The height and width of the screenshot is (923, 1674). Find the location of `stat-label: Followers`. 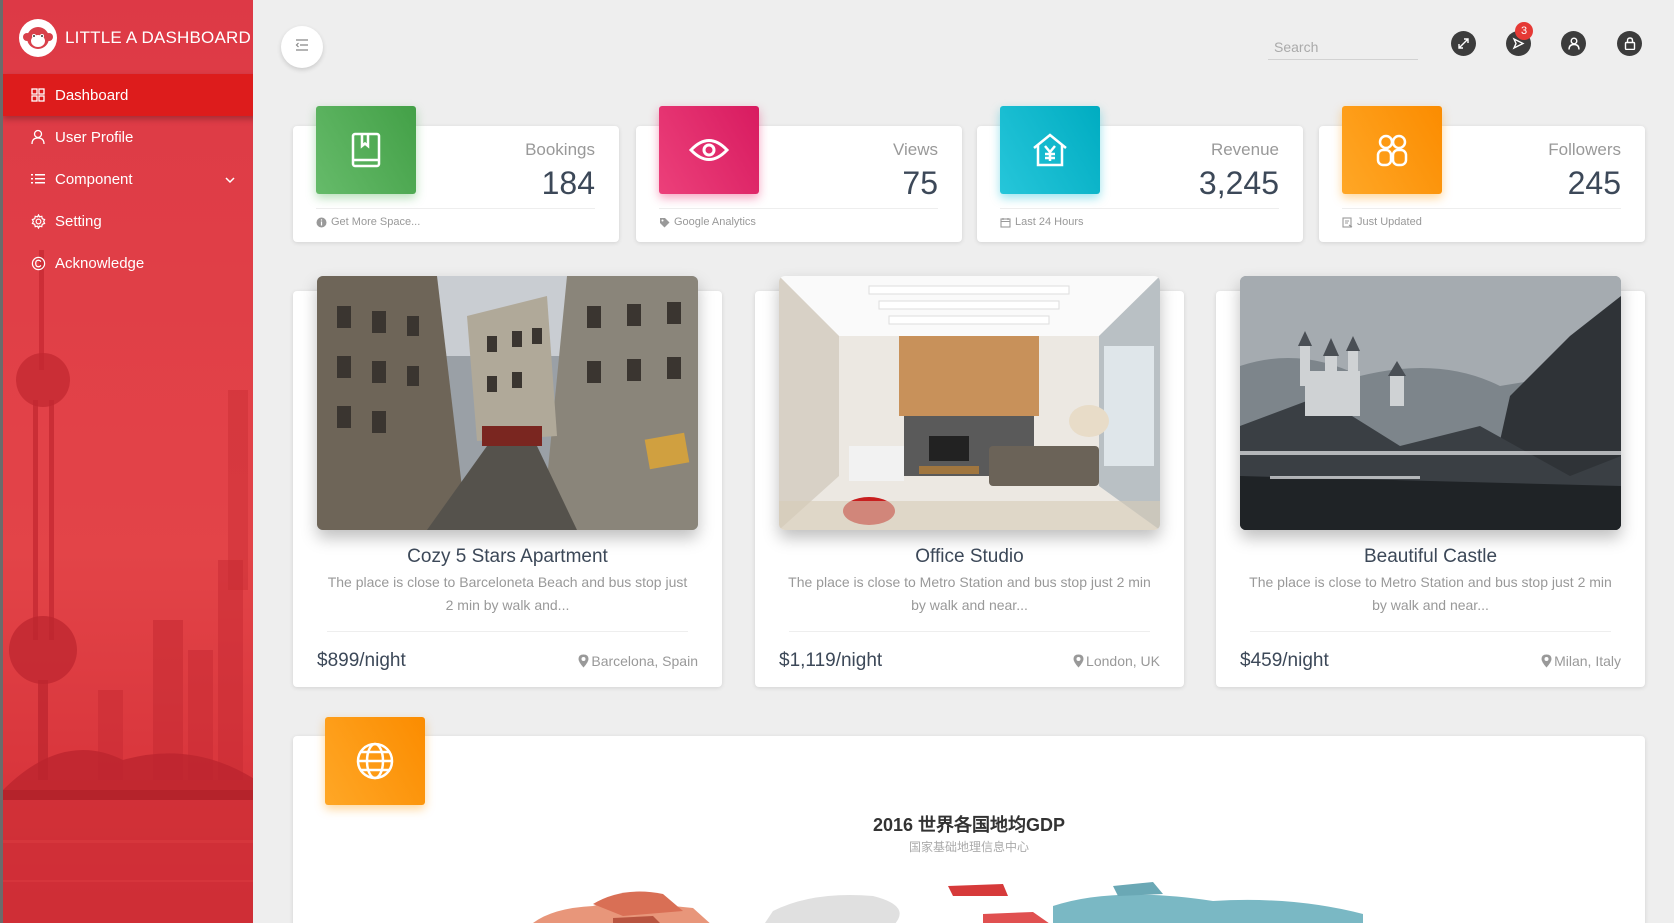

stat-label: Followers is located at coordinates (1584, 149).